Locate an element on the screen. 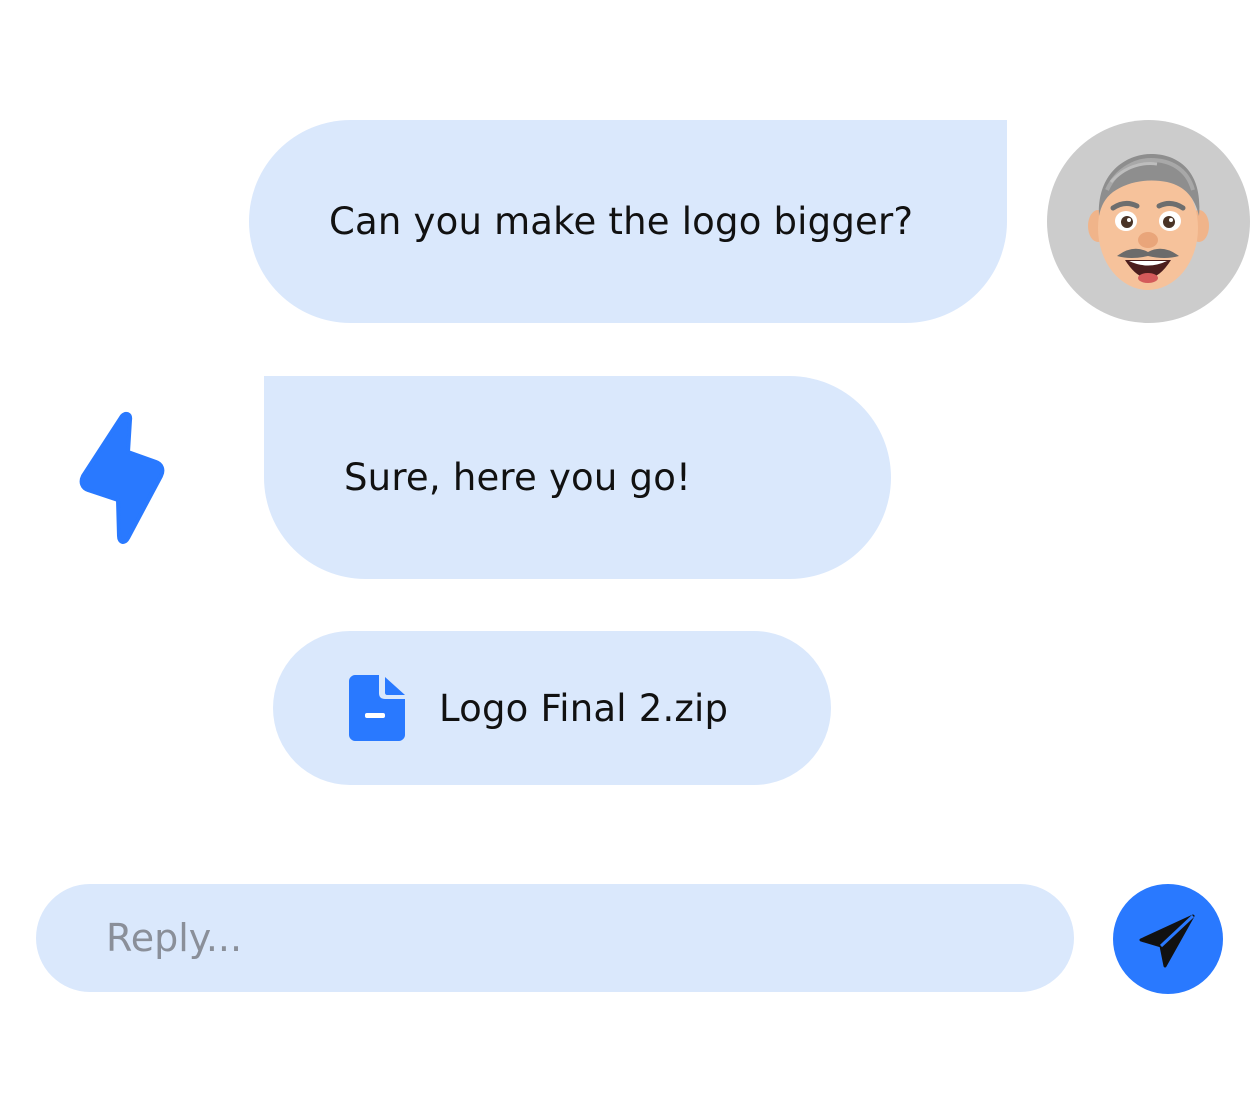  lightning-bolt-icon is located at coordinates (122, 477).